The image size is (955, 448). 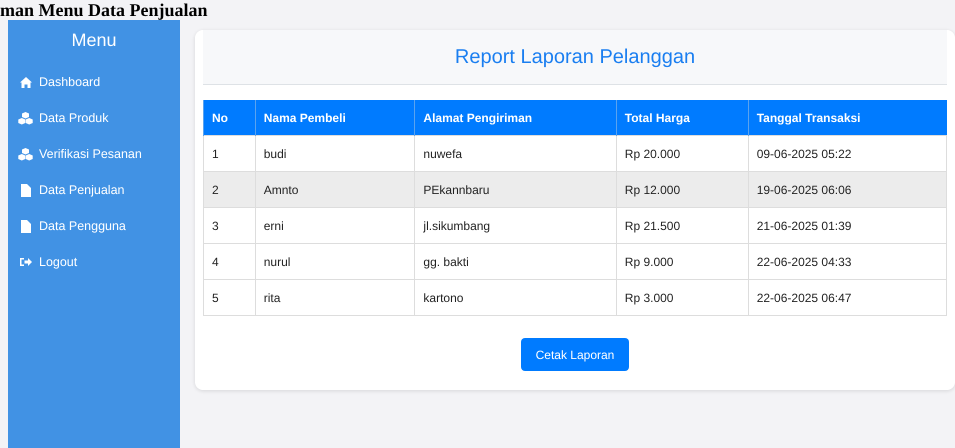 What do you see at coordinates (847, 226) in the screenshot?
I see `table-cell: 21-06-2025 01:39` at bounding box center [847, 226].